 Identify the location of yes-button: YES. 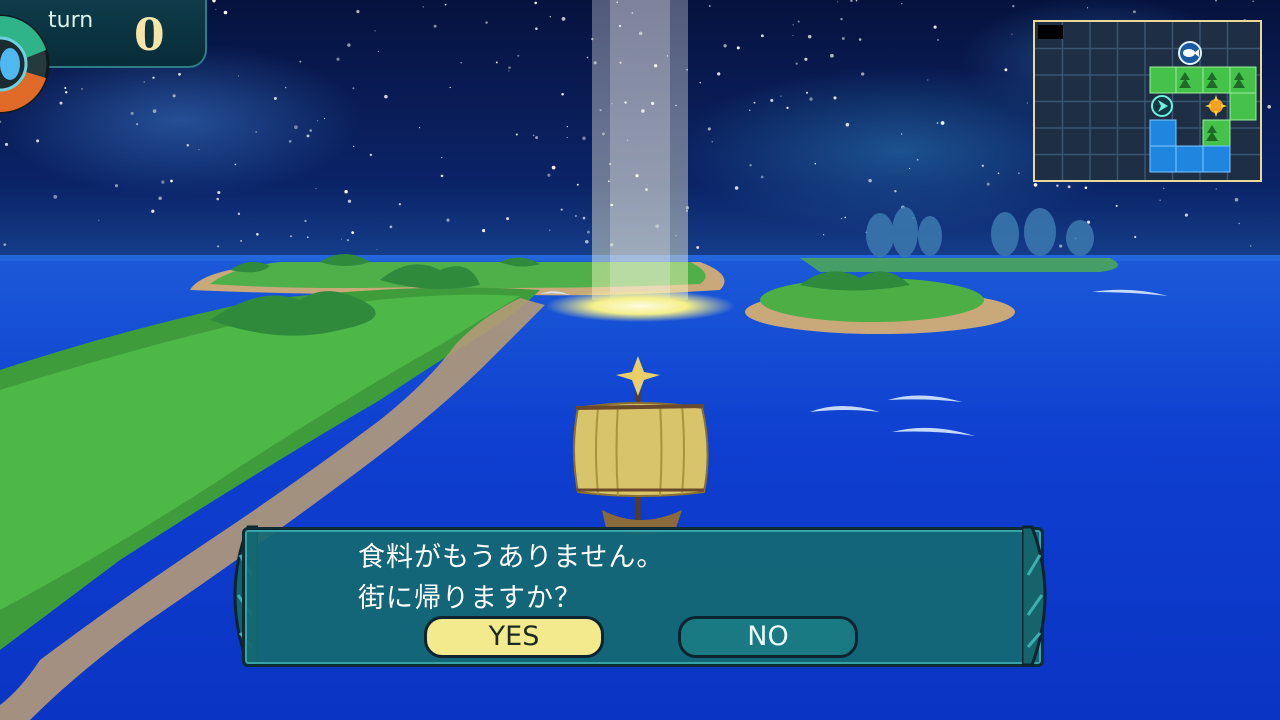
(514, 637).